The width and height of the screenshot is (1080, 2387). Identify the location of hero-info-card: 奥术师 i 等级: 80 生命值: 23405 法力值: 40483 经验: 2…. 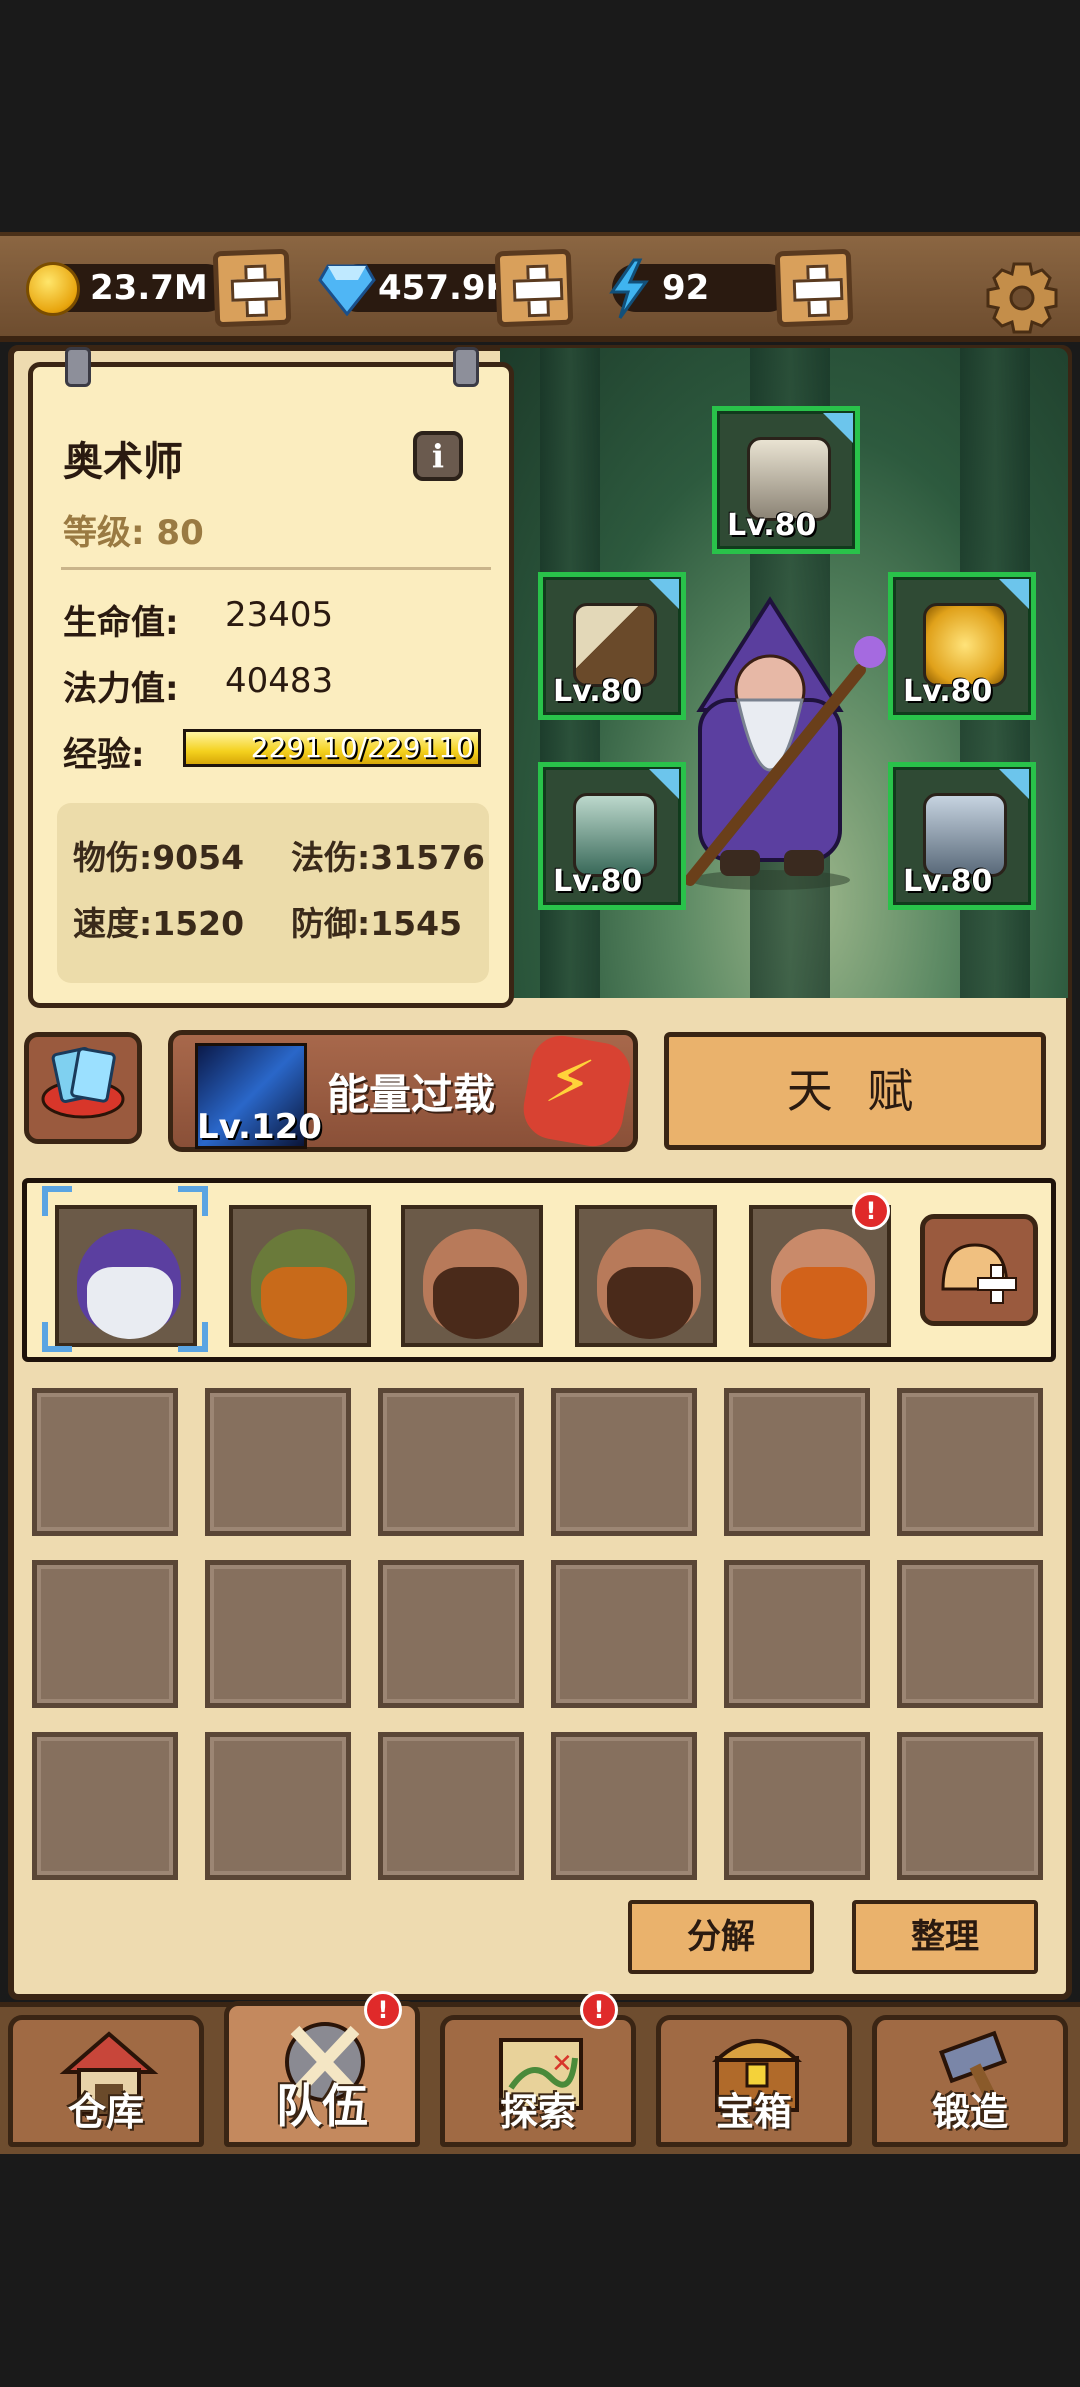
(271, 677).